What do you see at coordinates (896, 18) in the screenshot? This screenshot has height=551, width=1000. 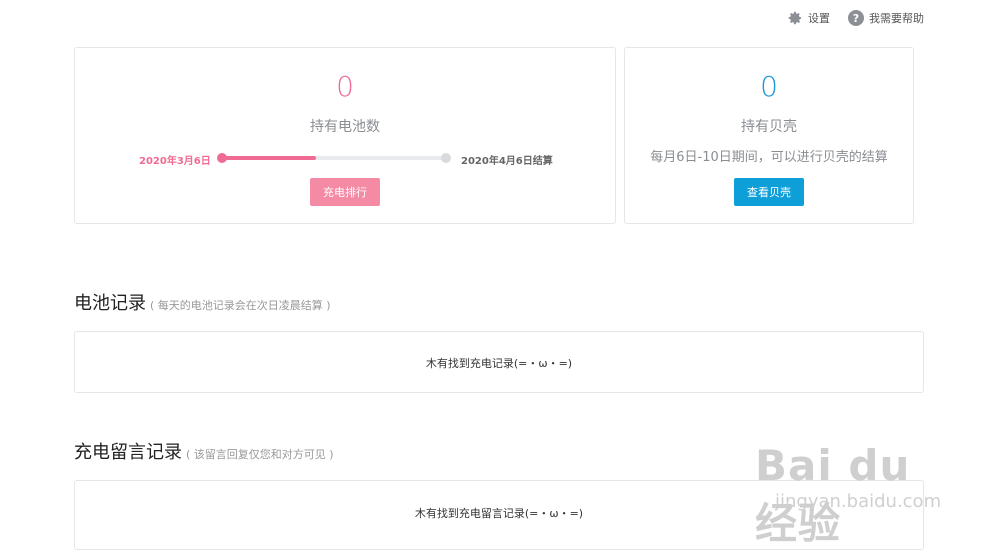 I see `help-label: 我需要帮助` at bounding box center [896, 18].